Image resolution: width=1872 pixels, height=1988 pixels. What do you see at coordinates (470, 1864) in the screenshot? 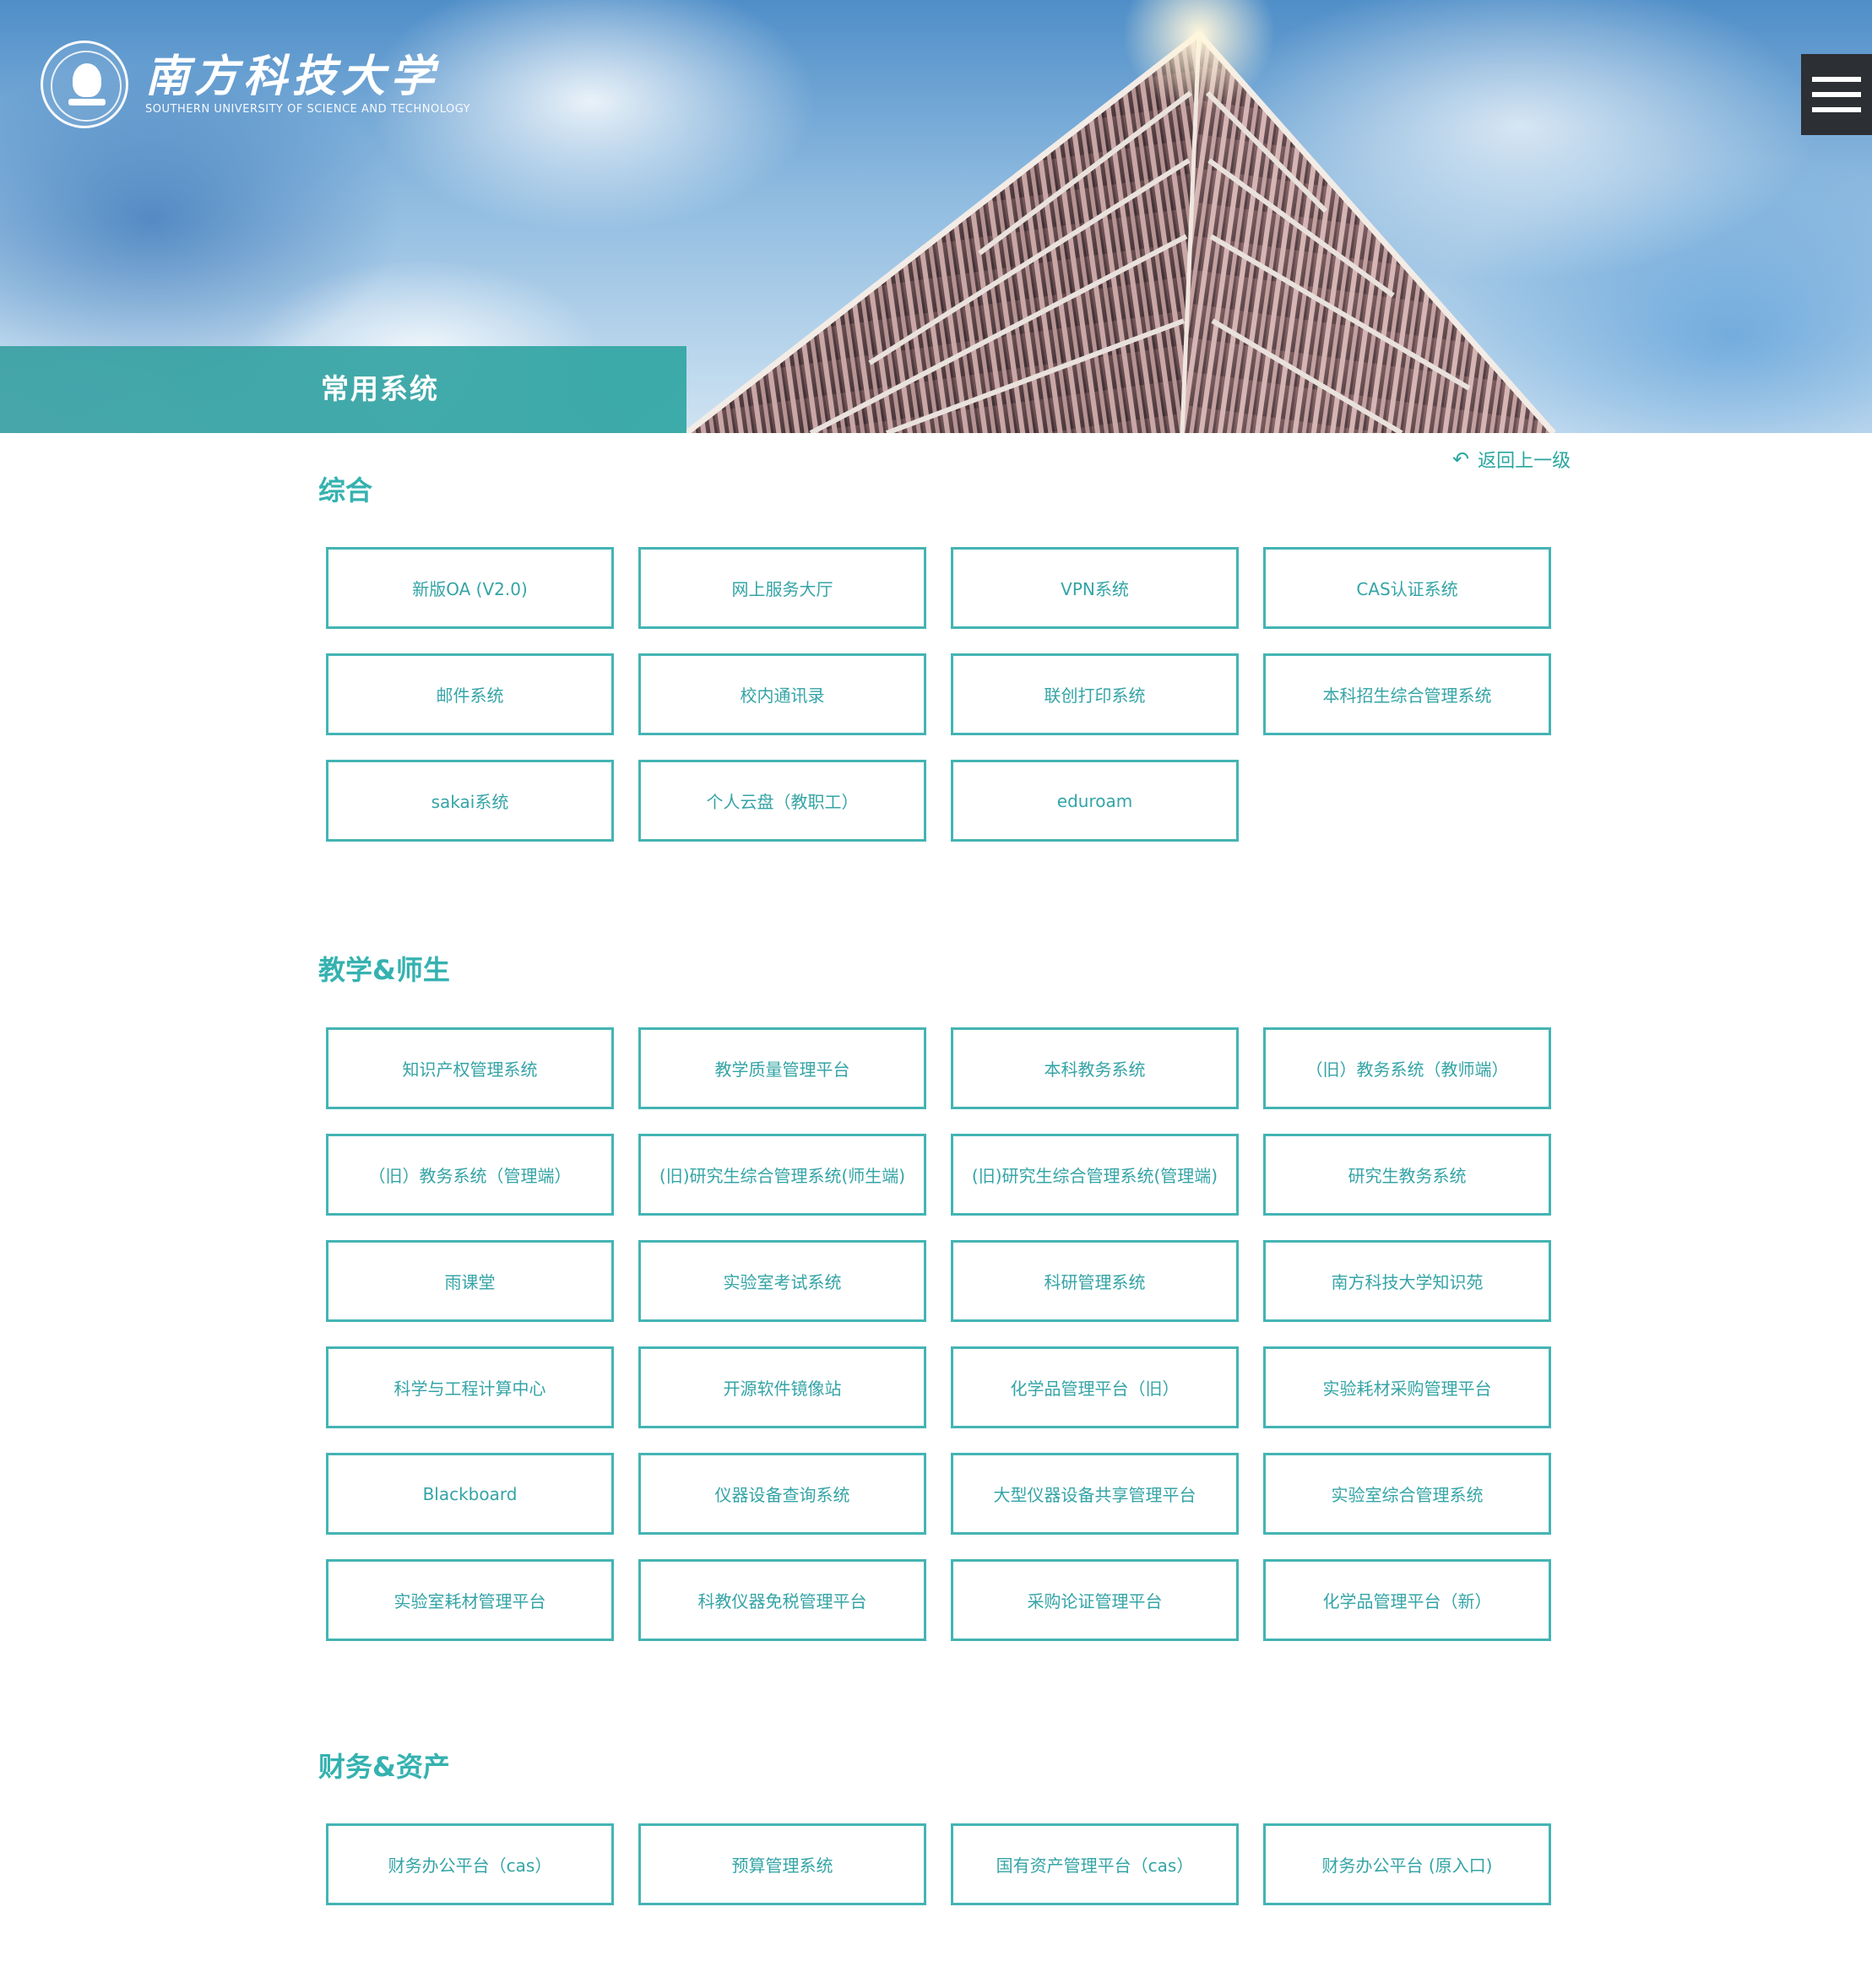
I see `system-link-button: 财务办公平台（cas）` at bounding box center [470, 1864].